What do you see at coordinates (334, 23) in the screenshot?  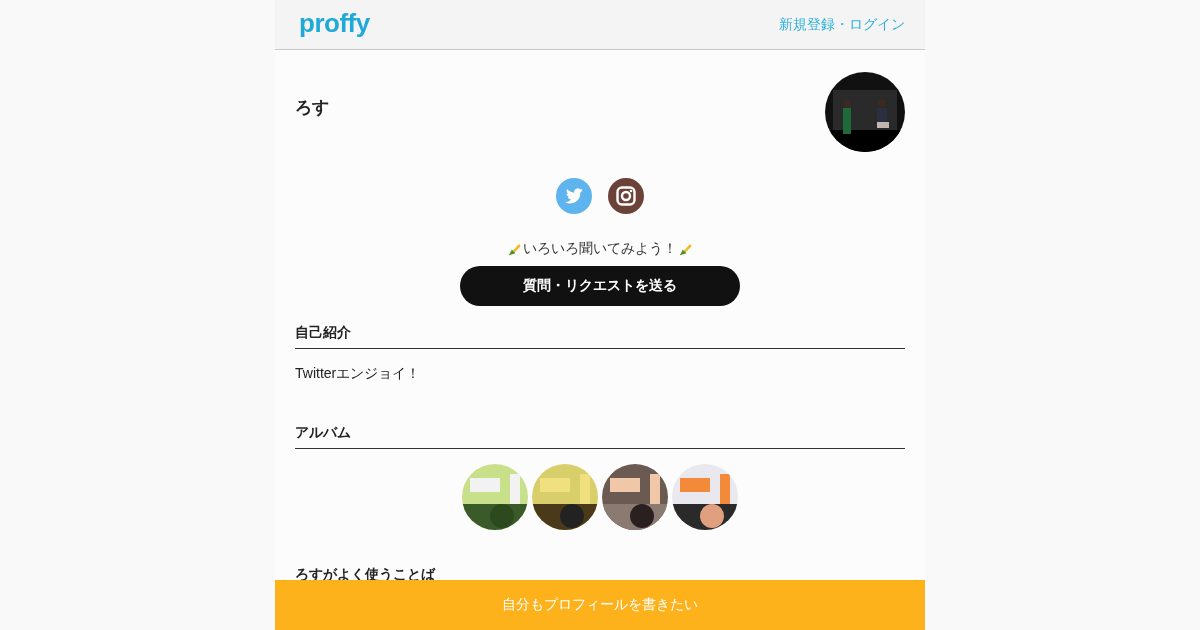 I see `logo: proffy` at bounding box center [334, 23].